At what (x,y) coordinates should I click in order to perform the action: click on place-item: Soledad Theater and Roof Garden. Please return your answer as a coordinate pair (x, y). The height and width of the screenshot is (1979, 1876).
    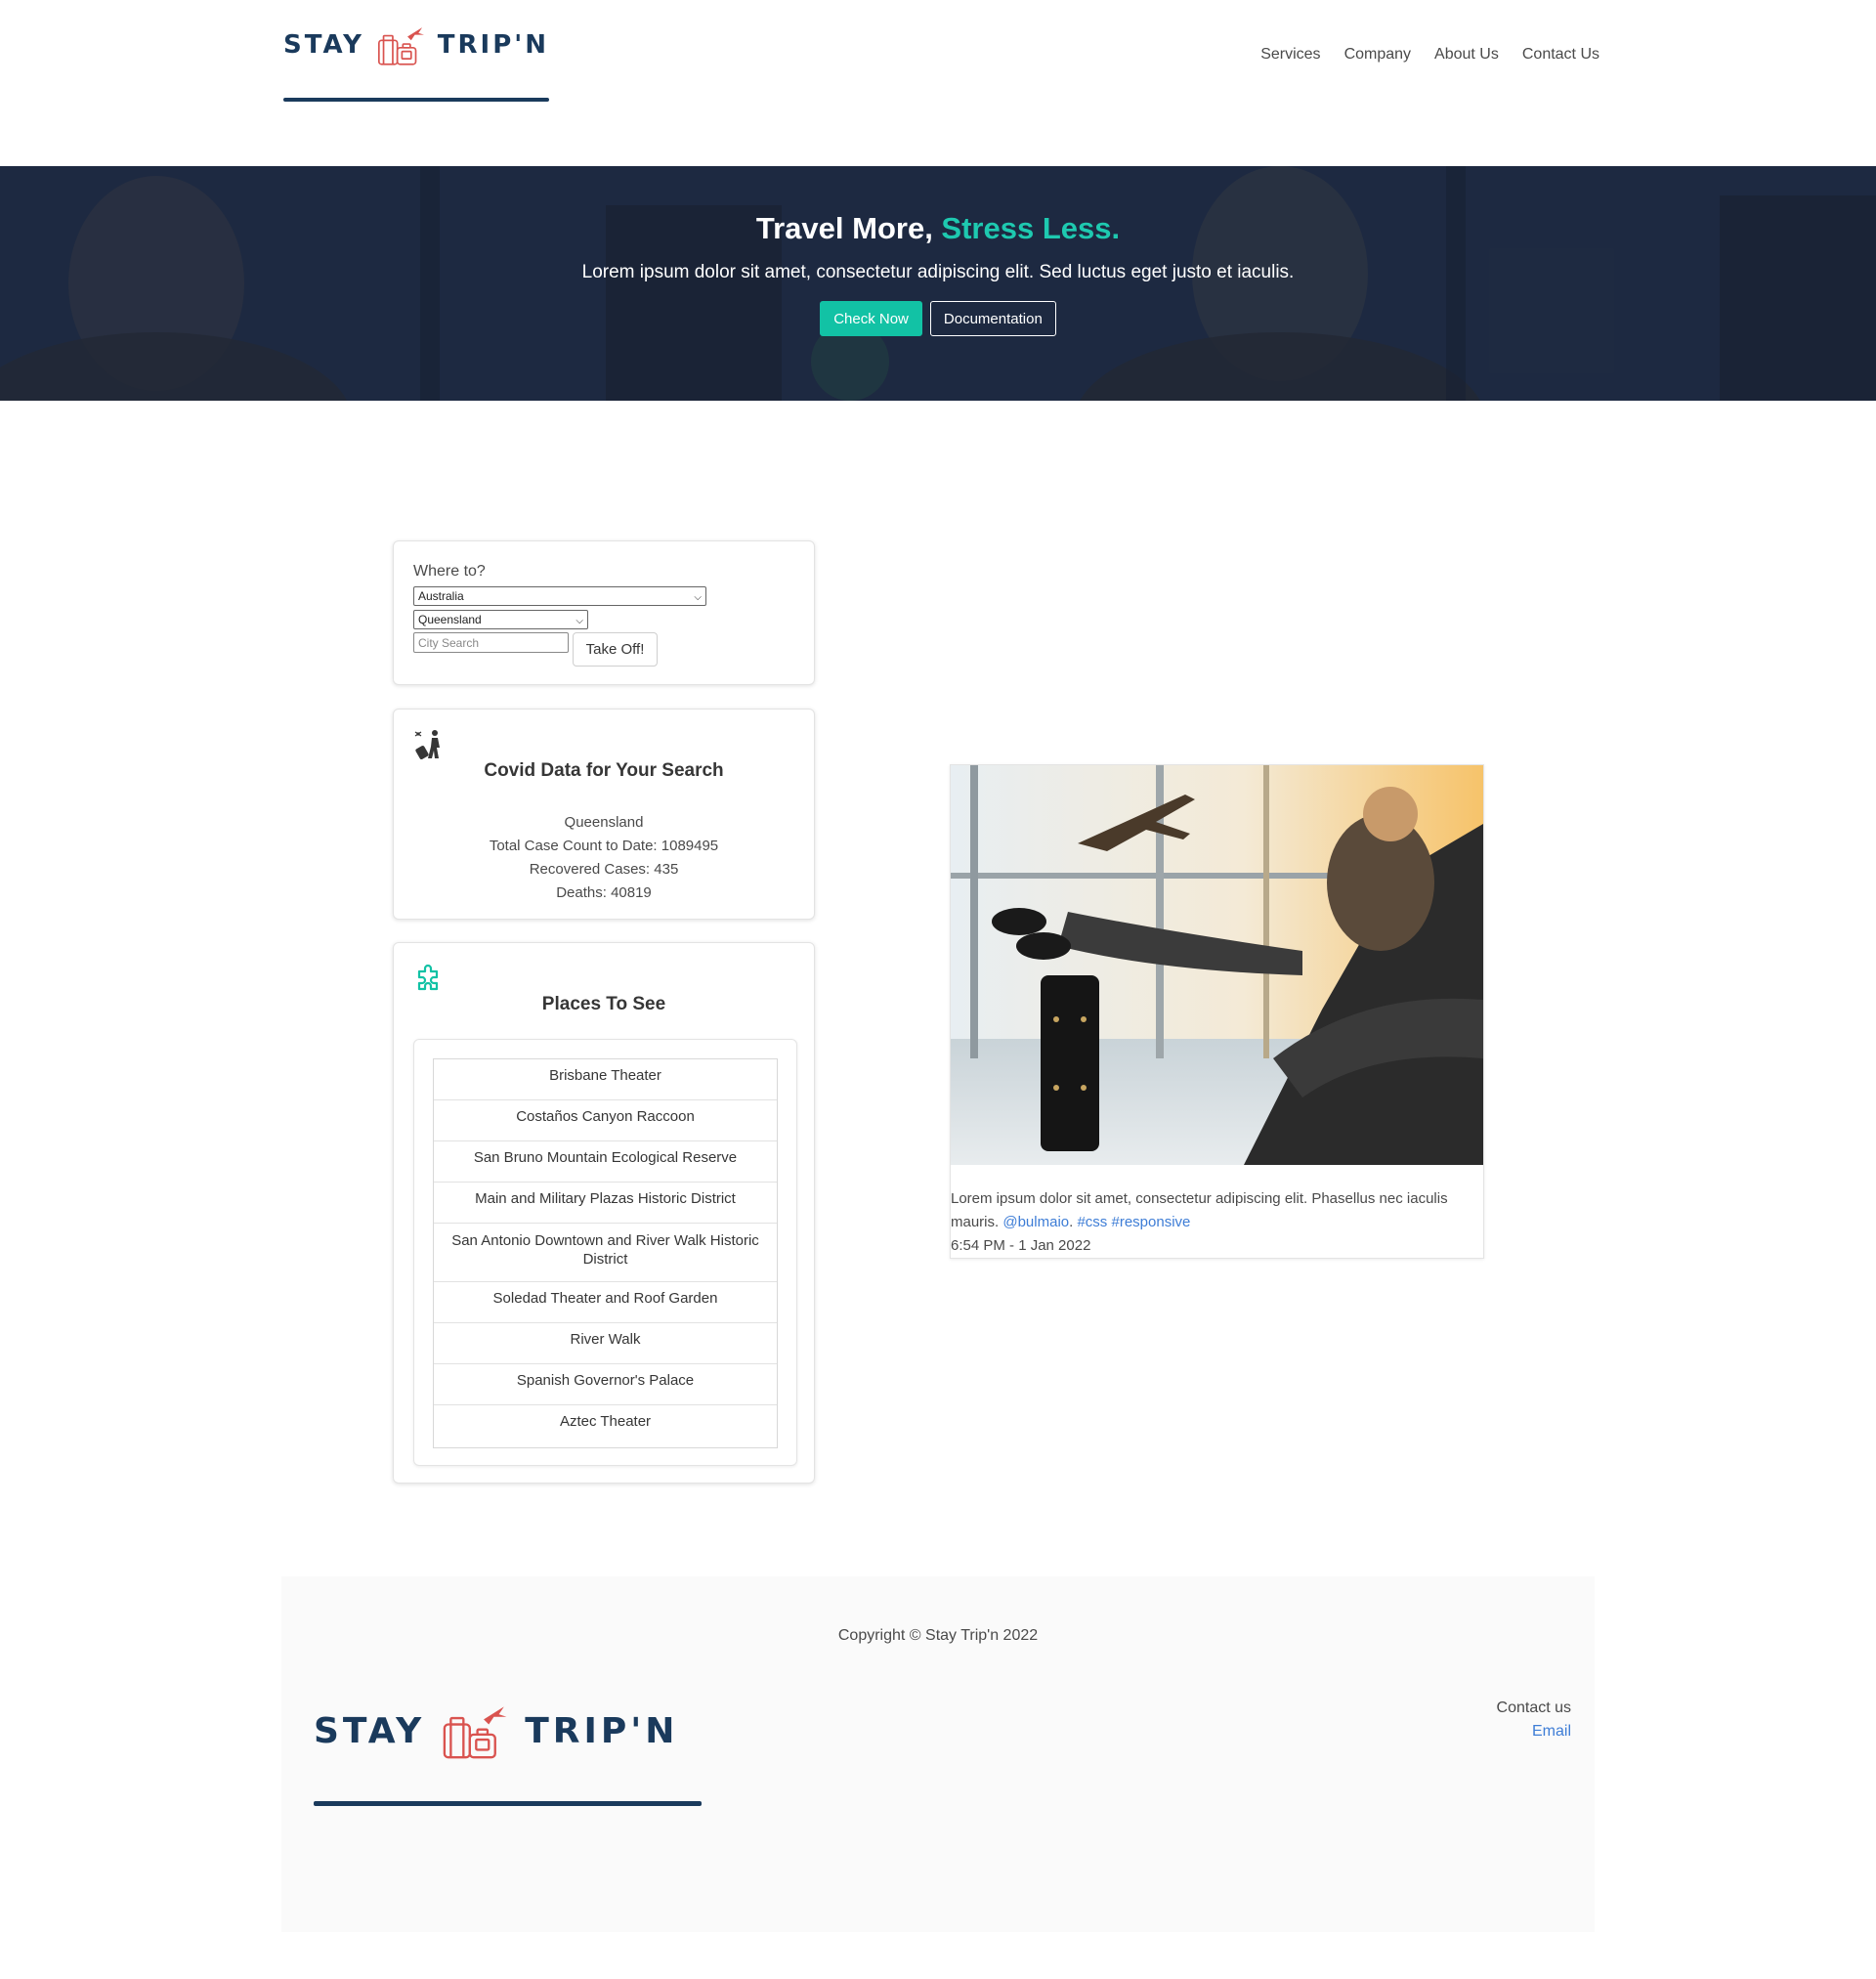
    Looking at the image, I should click on (605, 1302).